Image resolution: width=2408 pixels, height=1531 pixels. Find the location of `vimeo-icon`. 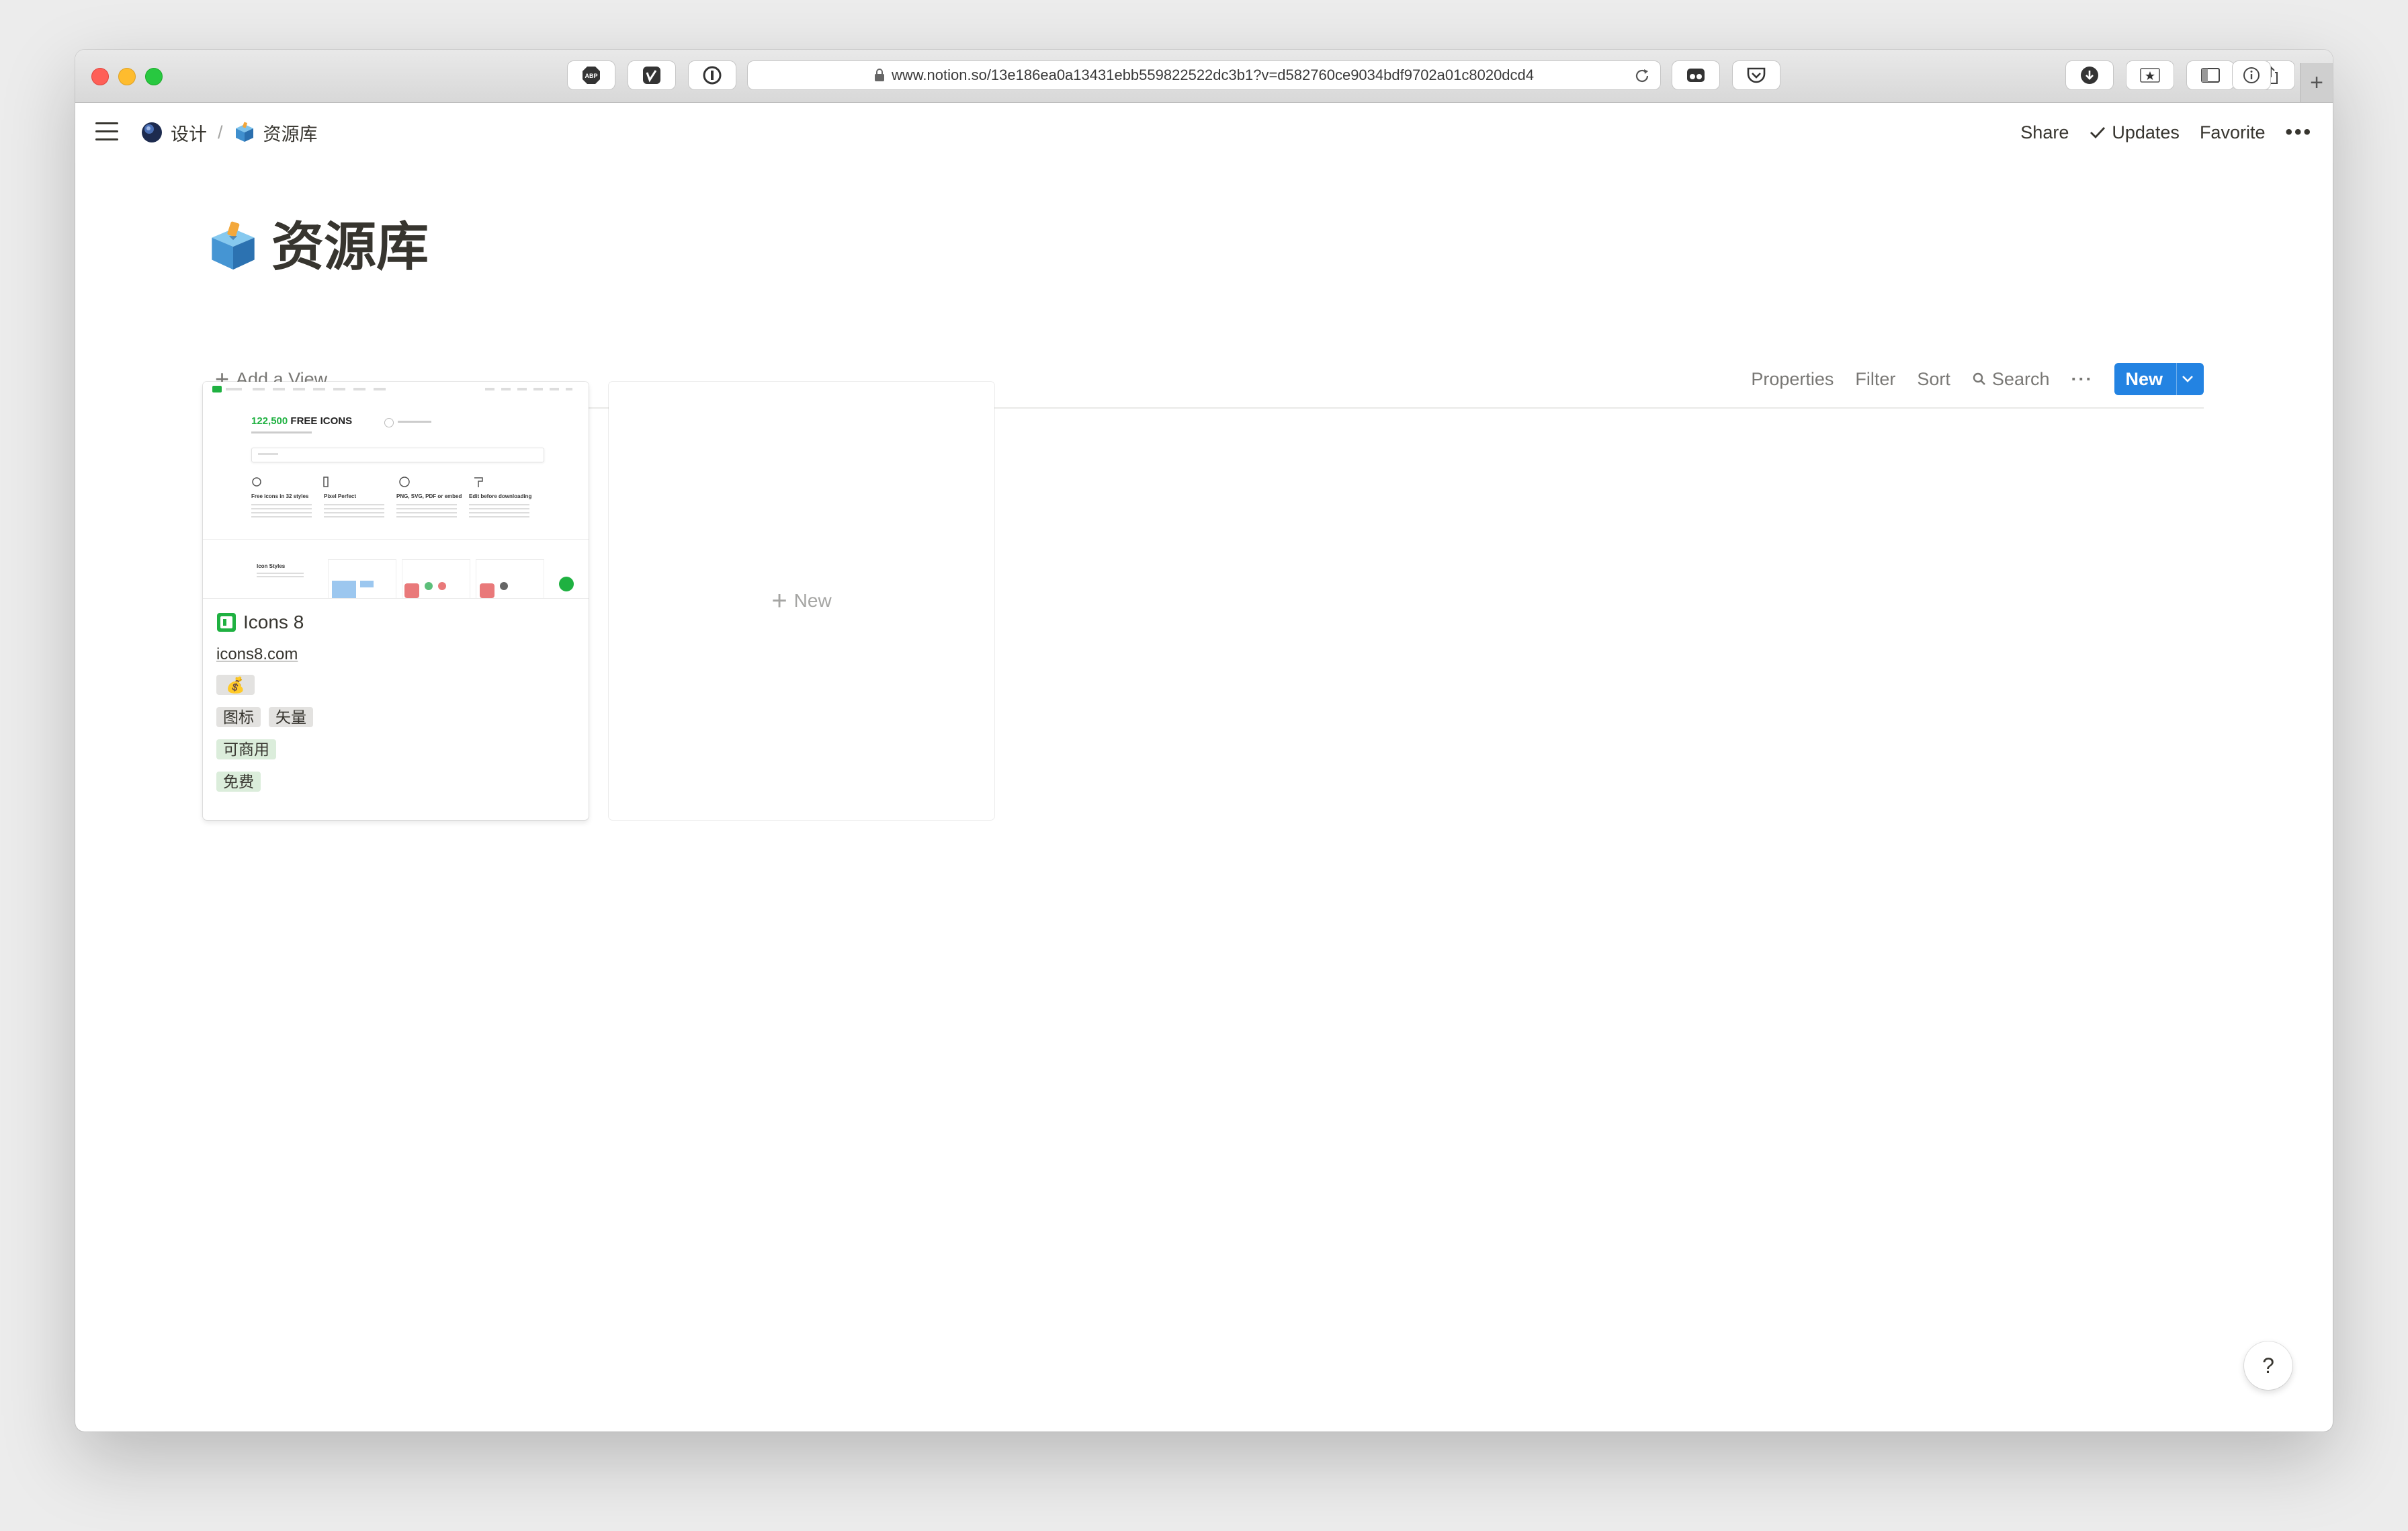

vimeo-icon is located at coordinates (651, 76).